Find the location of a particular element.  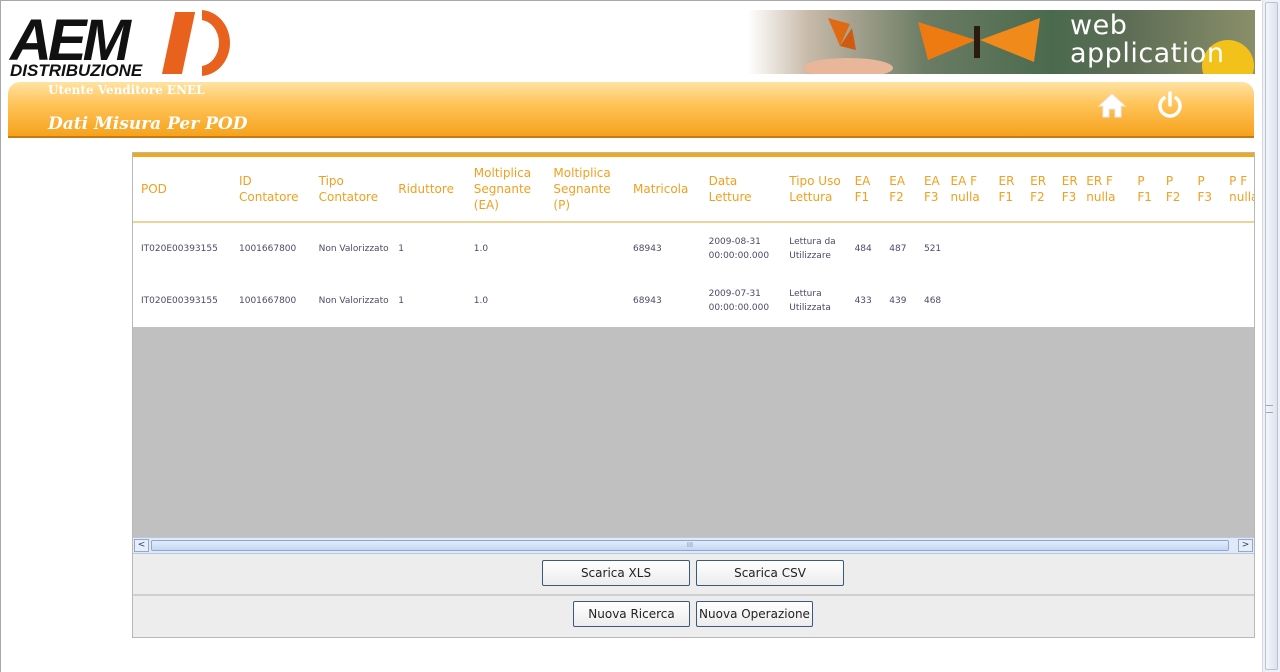

column-header: P F2 is located at coordinates (1173, 189).